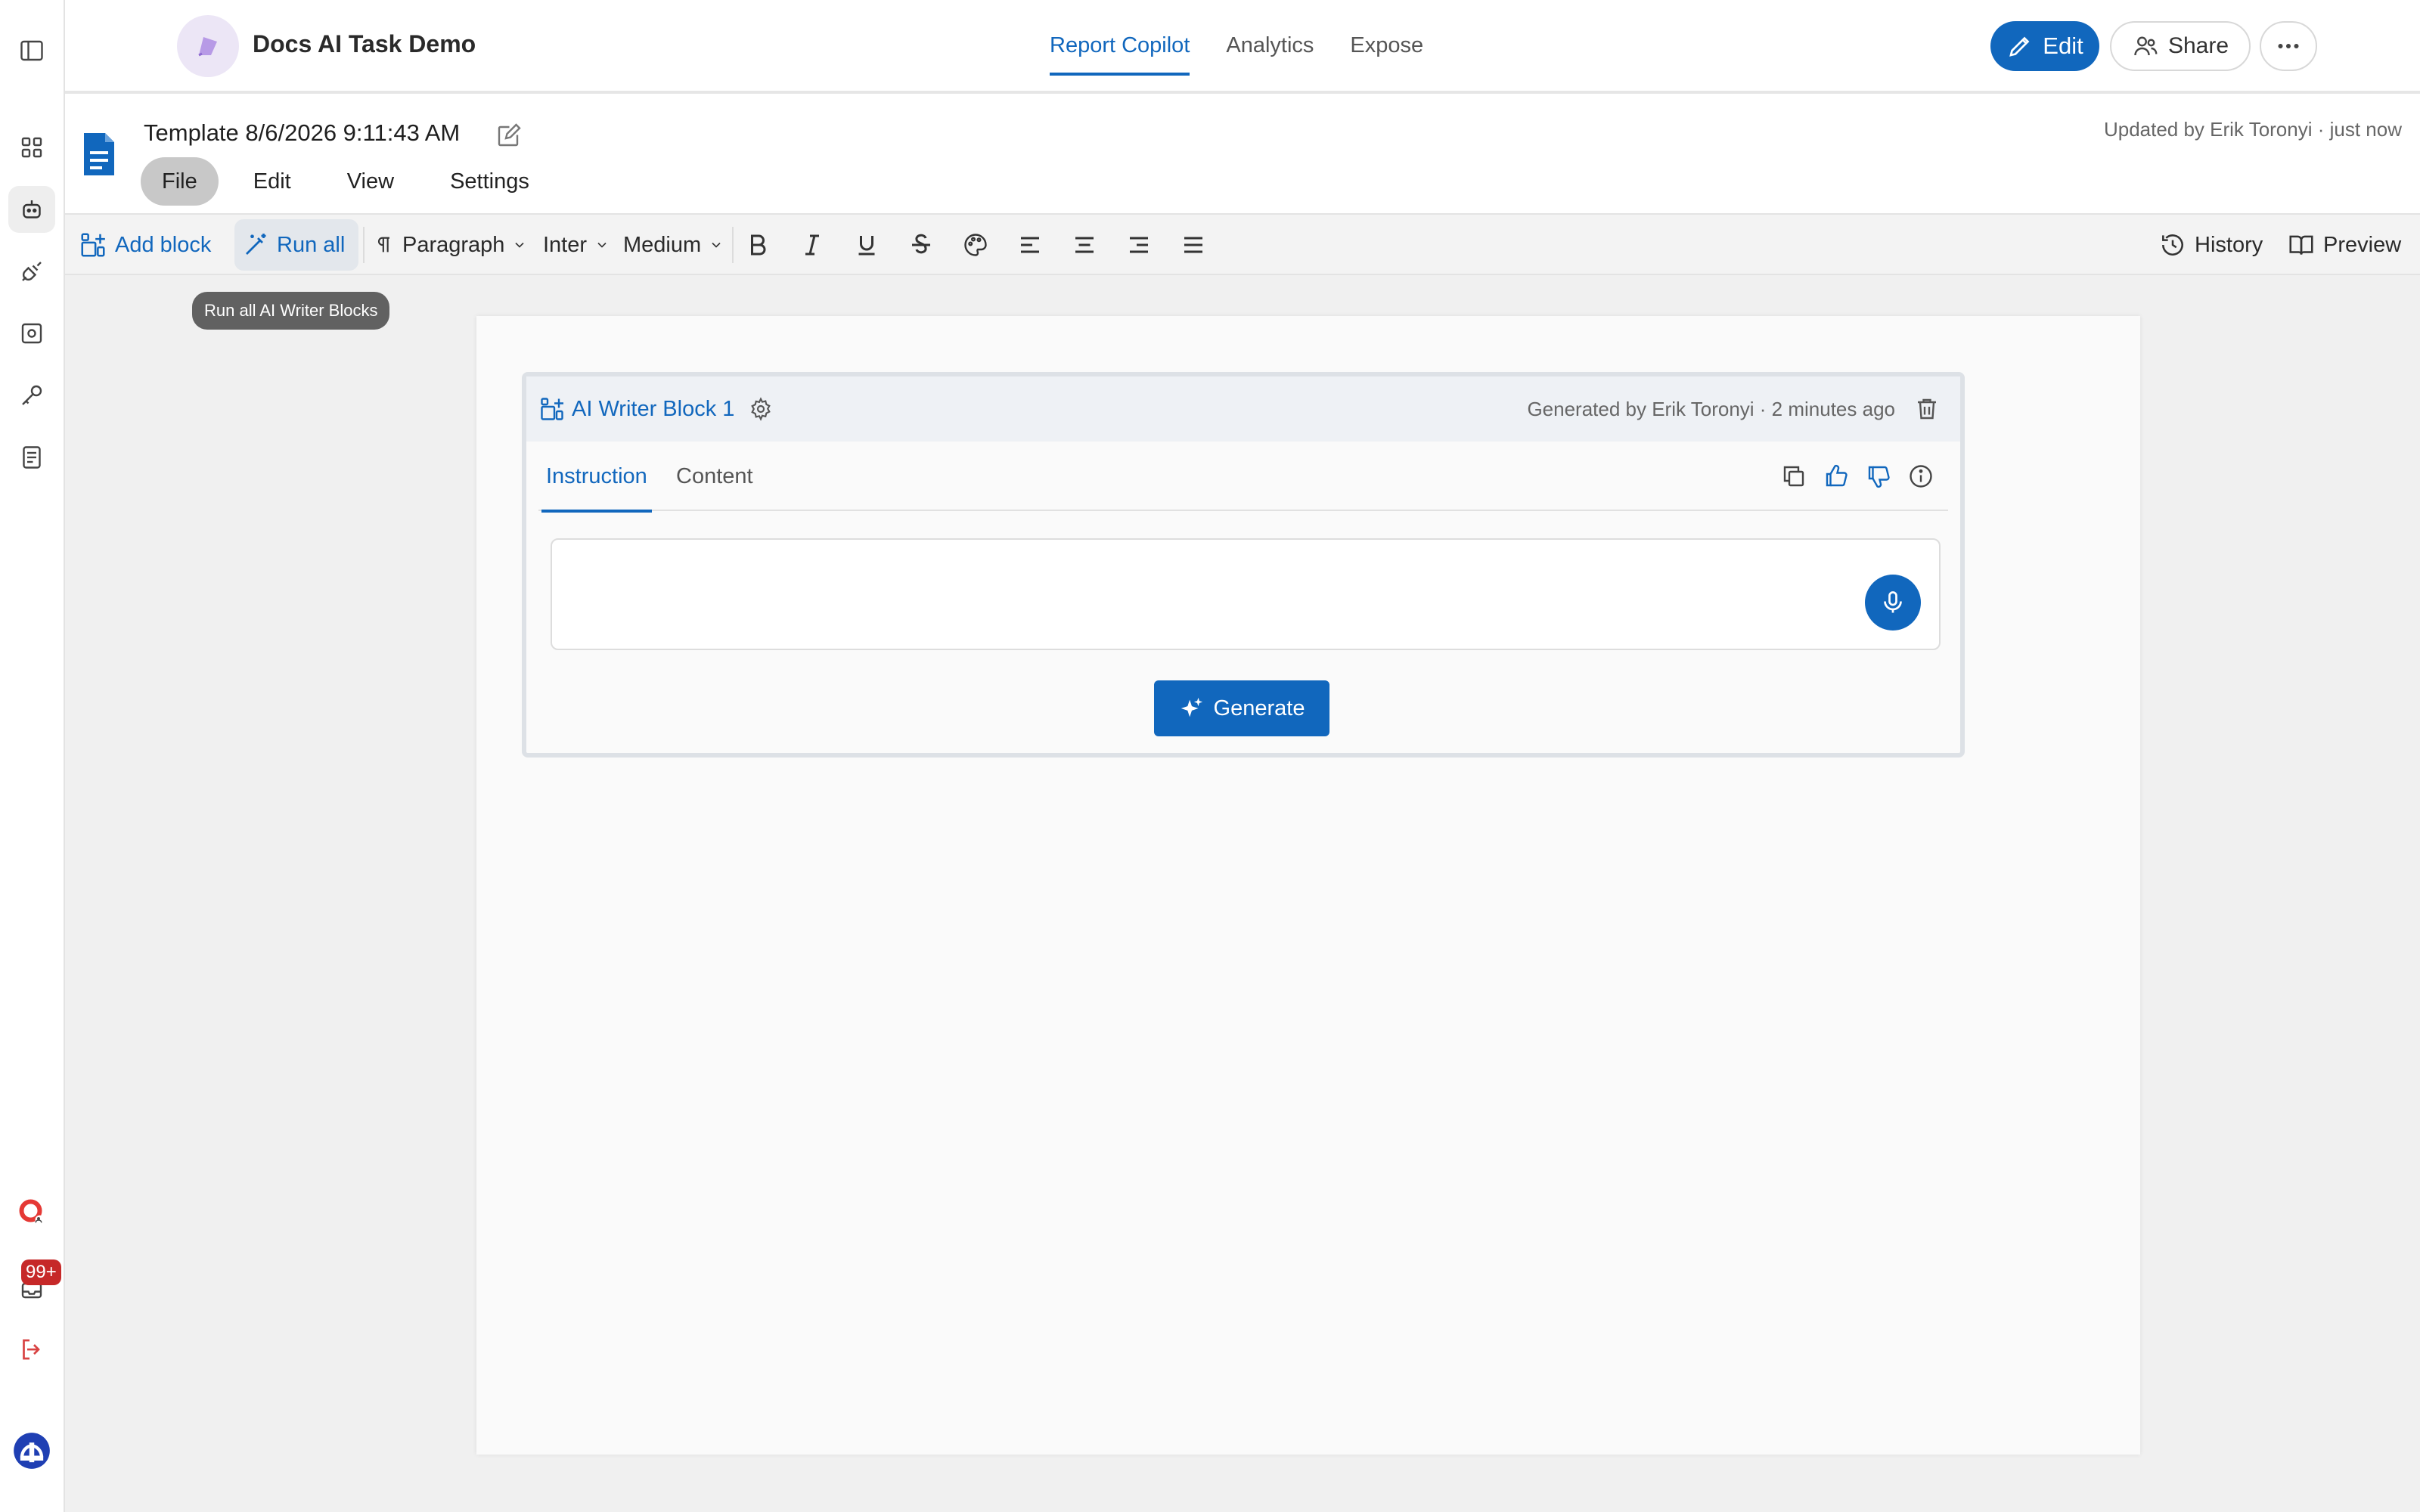  What do you see at coordinates (208, 46) in the screenshot?
I see `app-logo` at bounding box center [208, 46].